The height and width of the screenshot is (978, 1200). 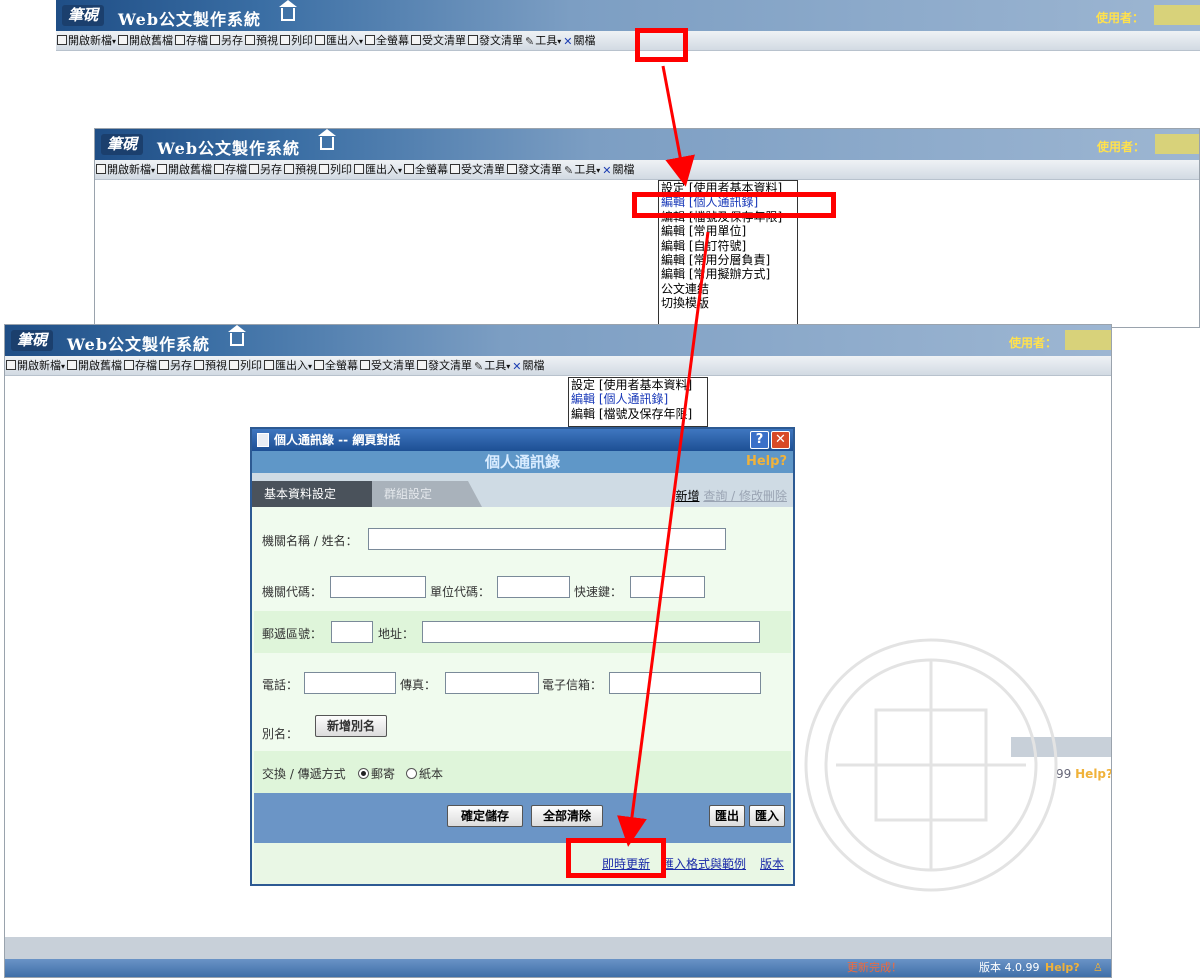 I want to click on new-link: 新增, so click(x=687, y=496).